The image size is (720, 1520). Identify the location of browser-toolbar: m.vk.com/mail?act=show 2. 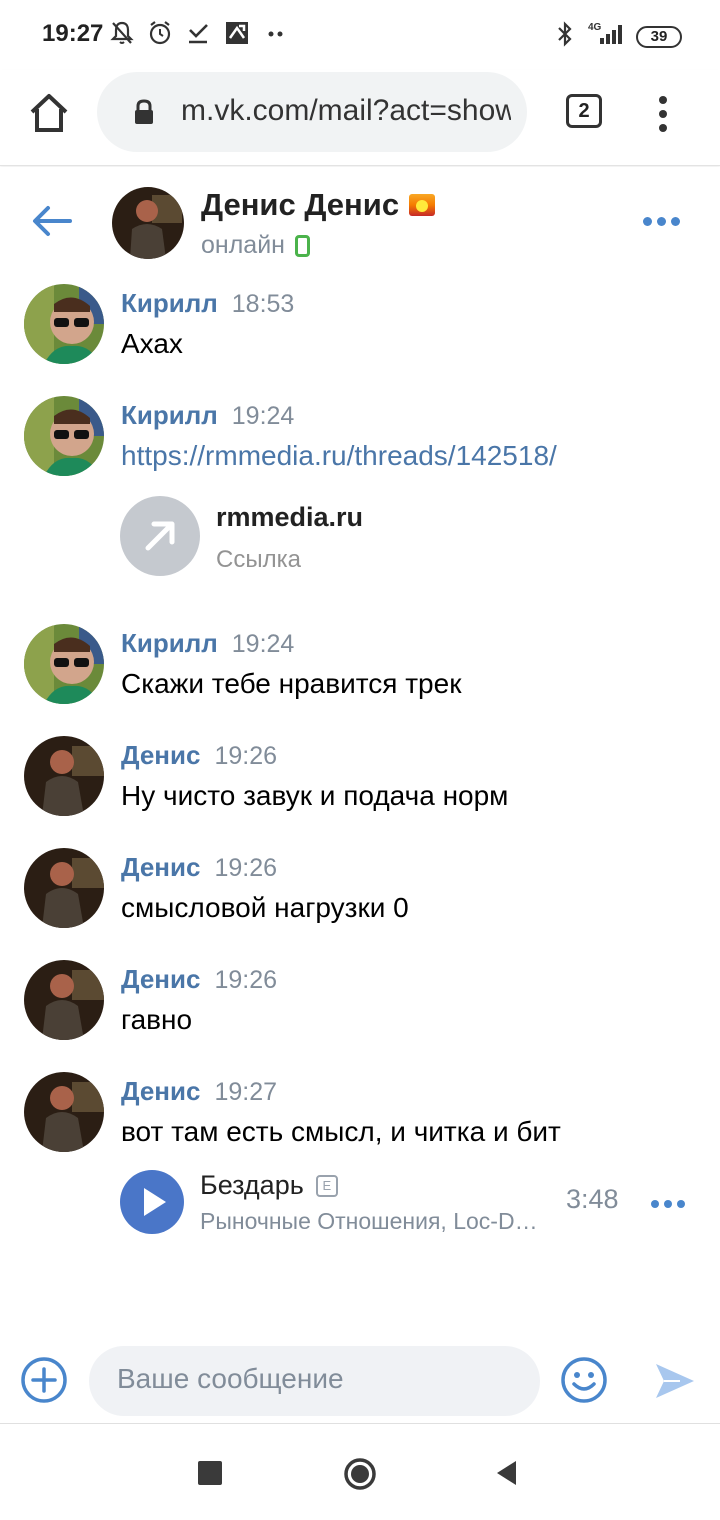
(360, 118).